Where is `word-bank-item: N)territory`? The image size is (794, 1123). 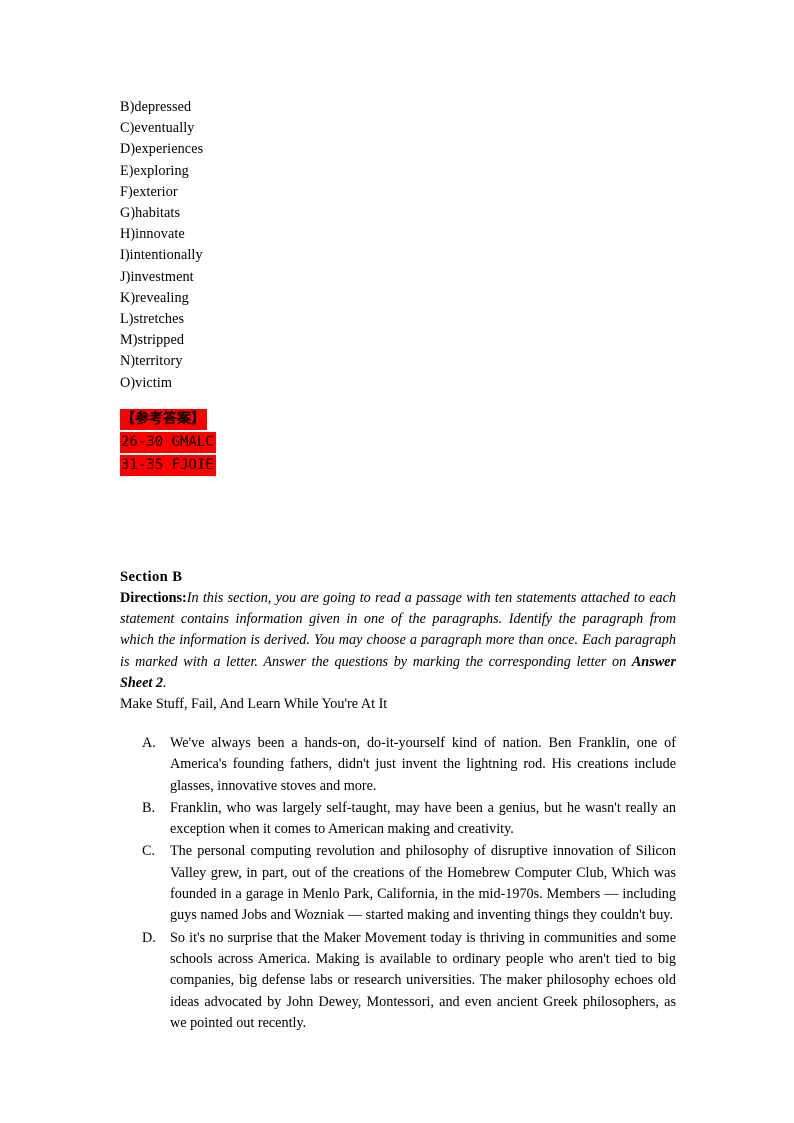 word-bank-item: N)territory is located at coordinates (151, 361).